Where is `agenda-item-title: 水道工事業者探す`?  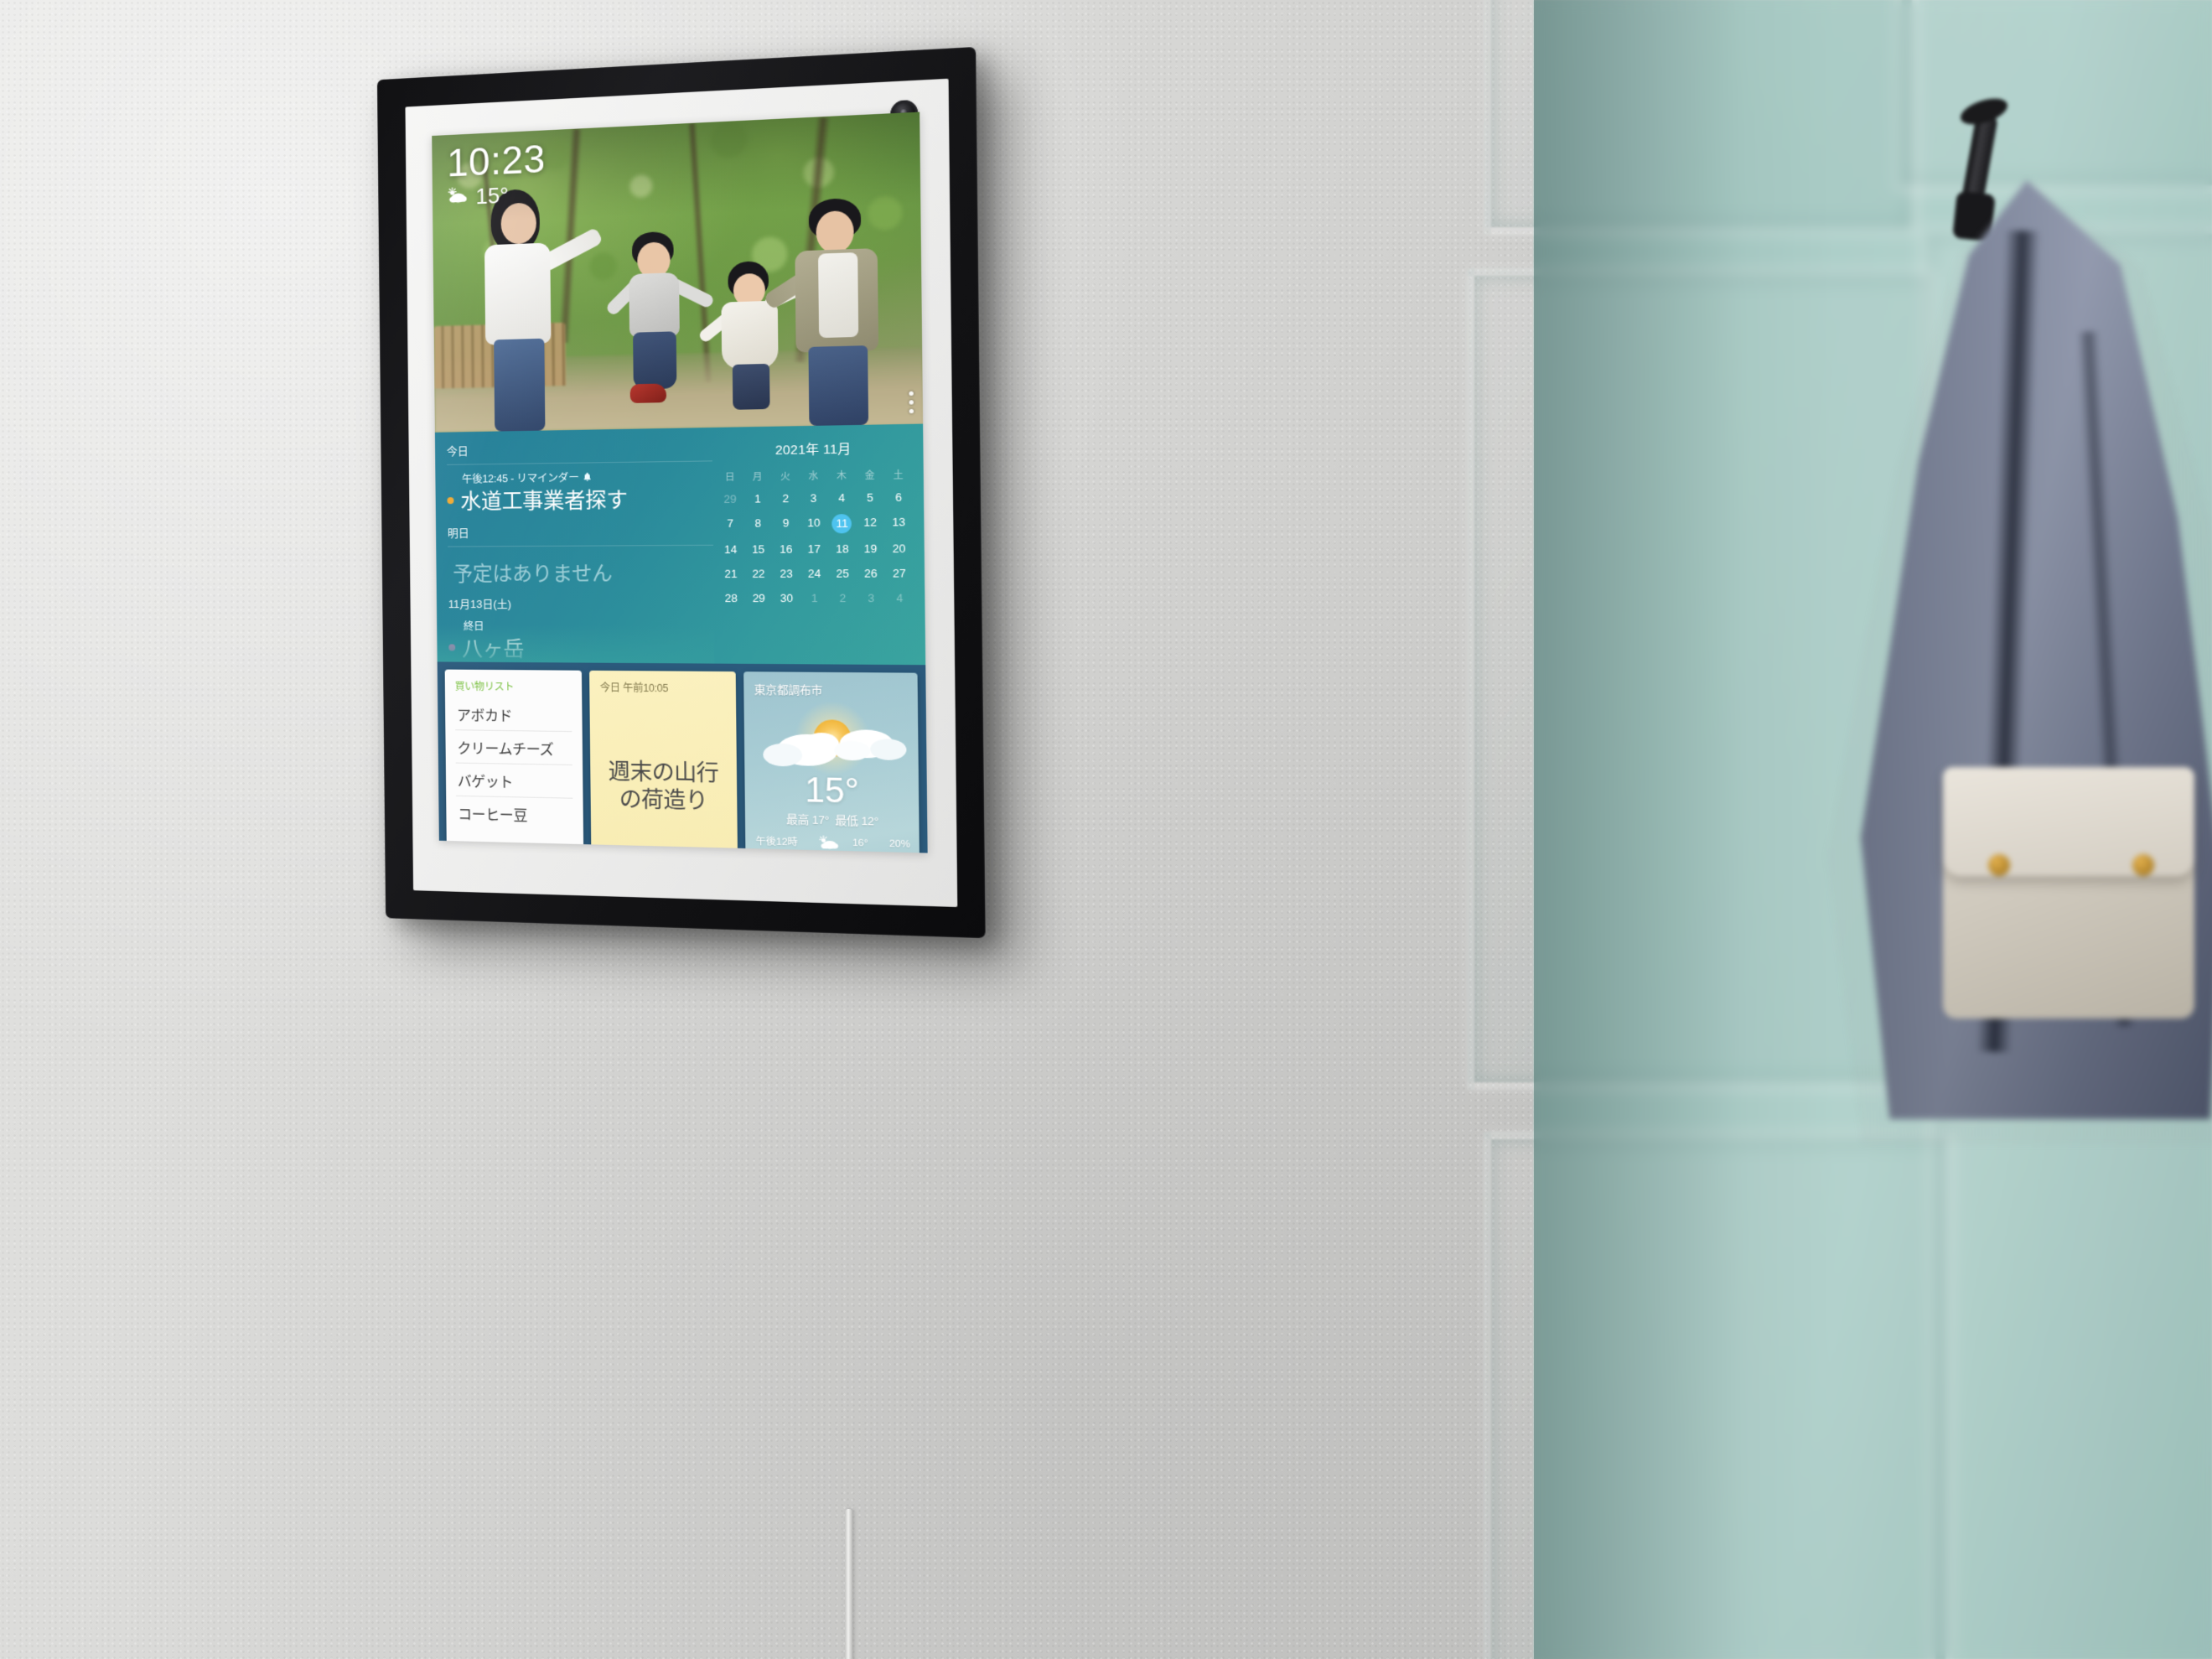
agenda-item-title: 水道工事業者探す is located at coordinates (544, 501).